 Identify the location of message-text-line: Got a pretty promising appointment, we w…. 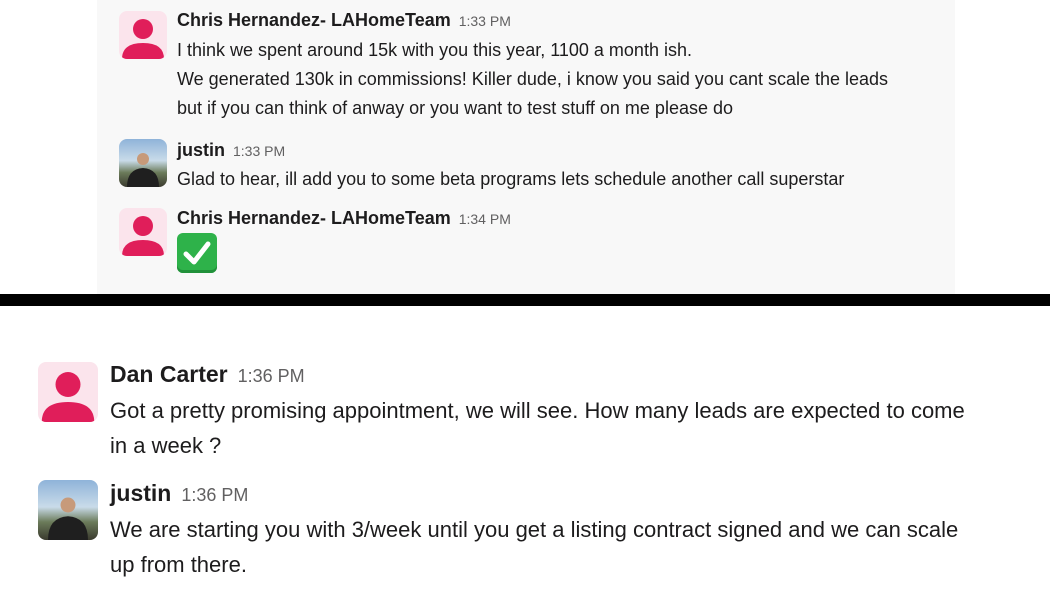
(537, 410).